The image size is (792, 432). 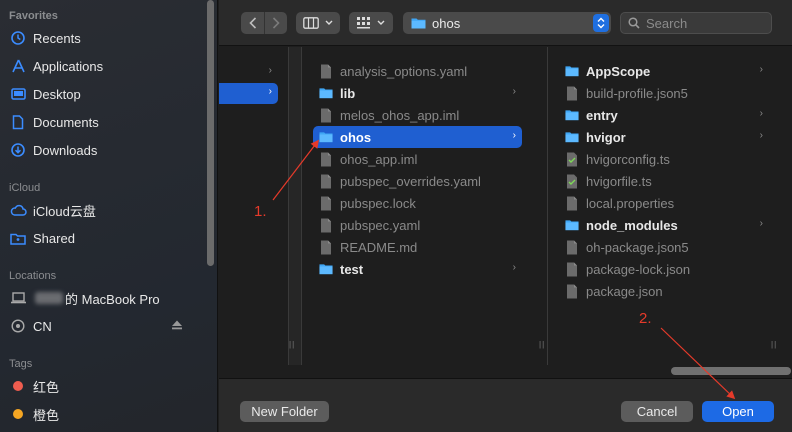 What do you see at coordinates (348, 93) in the screenshot?
I see `list-item-label: lib` at bounding box center [348, 93].